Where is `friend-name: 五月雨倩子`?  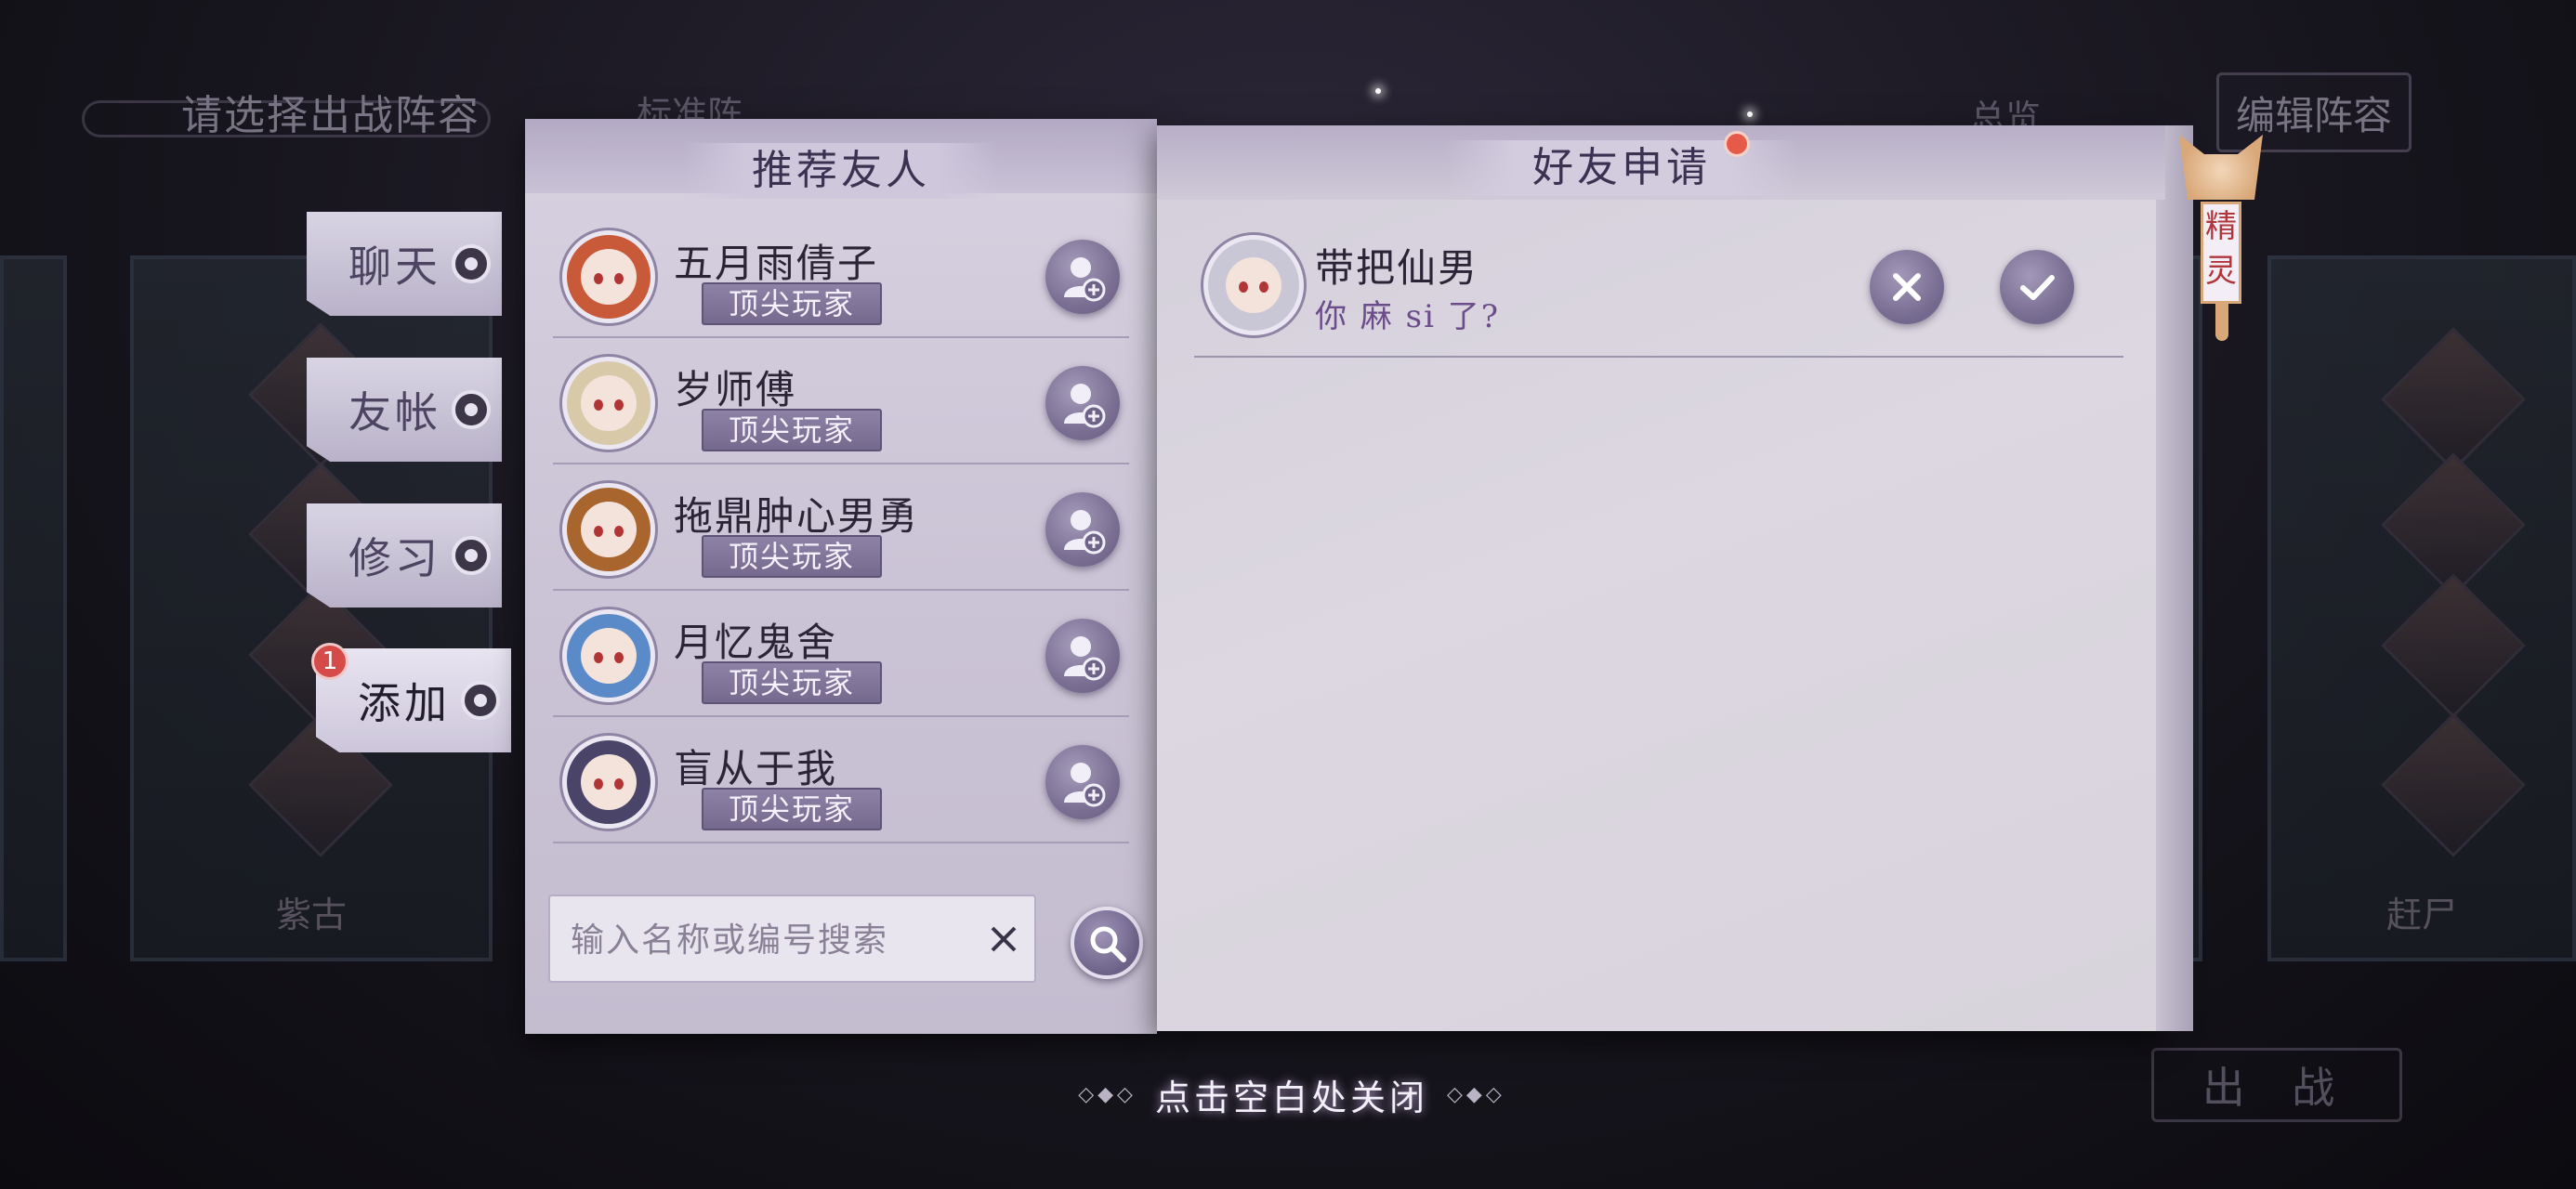 friend-name: 五月雨倩子 is located at coordinates (776, 263).